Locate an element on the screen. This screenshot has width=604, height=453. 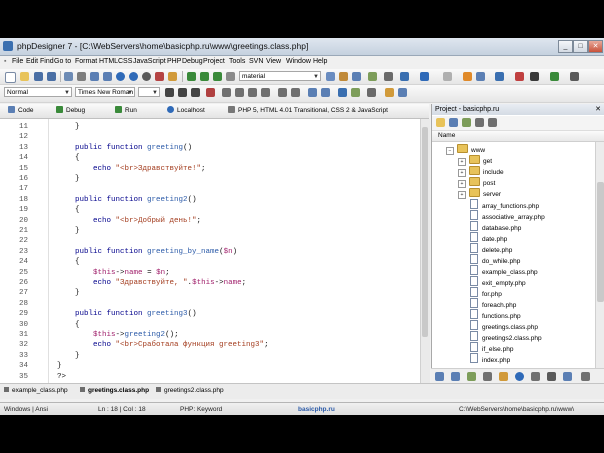
menu-goto: Go to is located at coordinates (62, 61).